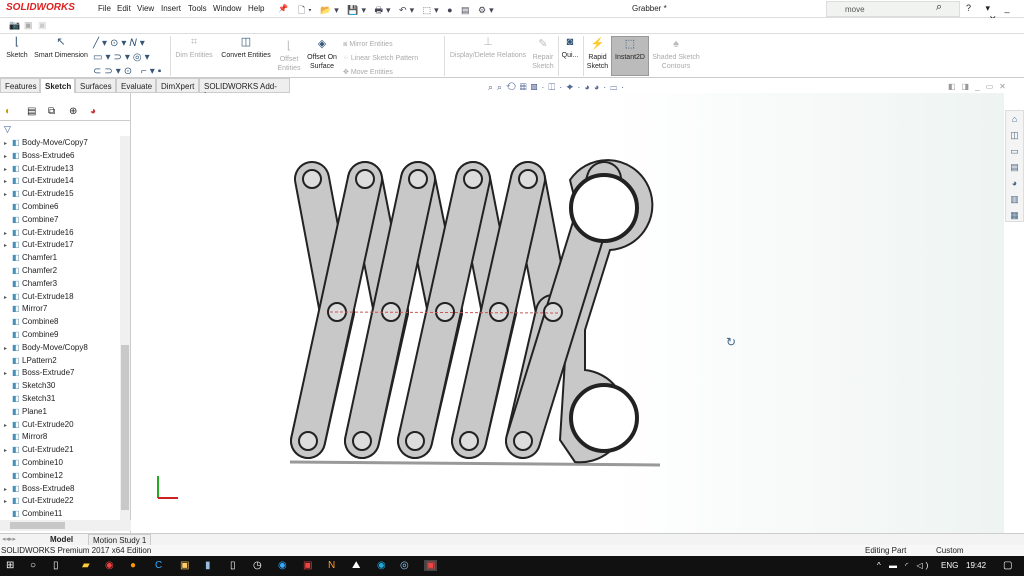 Image resolution: width=1024 pixels, height=576 pixels. What do you see at coordinates (39, 170) in the screenshot?
I see `tree-item: ▸ ◧ Cut-Extrude13` at bounding box center [39, 170].